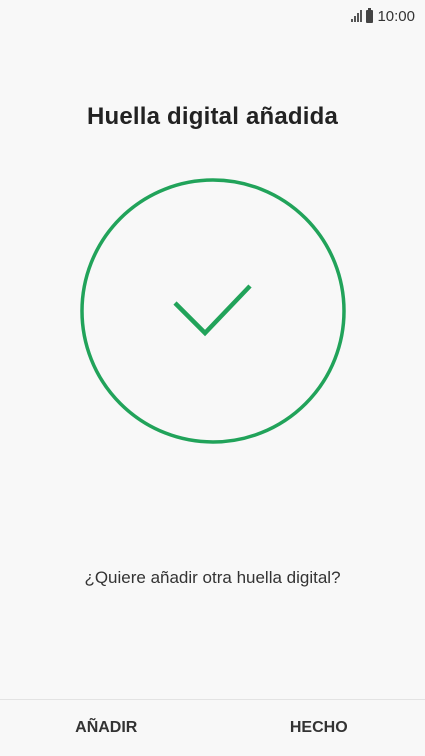  Describe the element at coordinates (106, 728) in the screenshot. I see `add-button: AÑADIR` at that location.